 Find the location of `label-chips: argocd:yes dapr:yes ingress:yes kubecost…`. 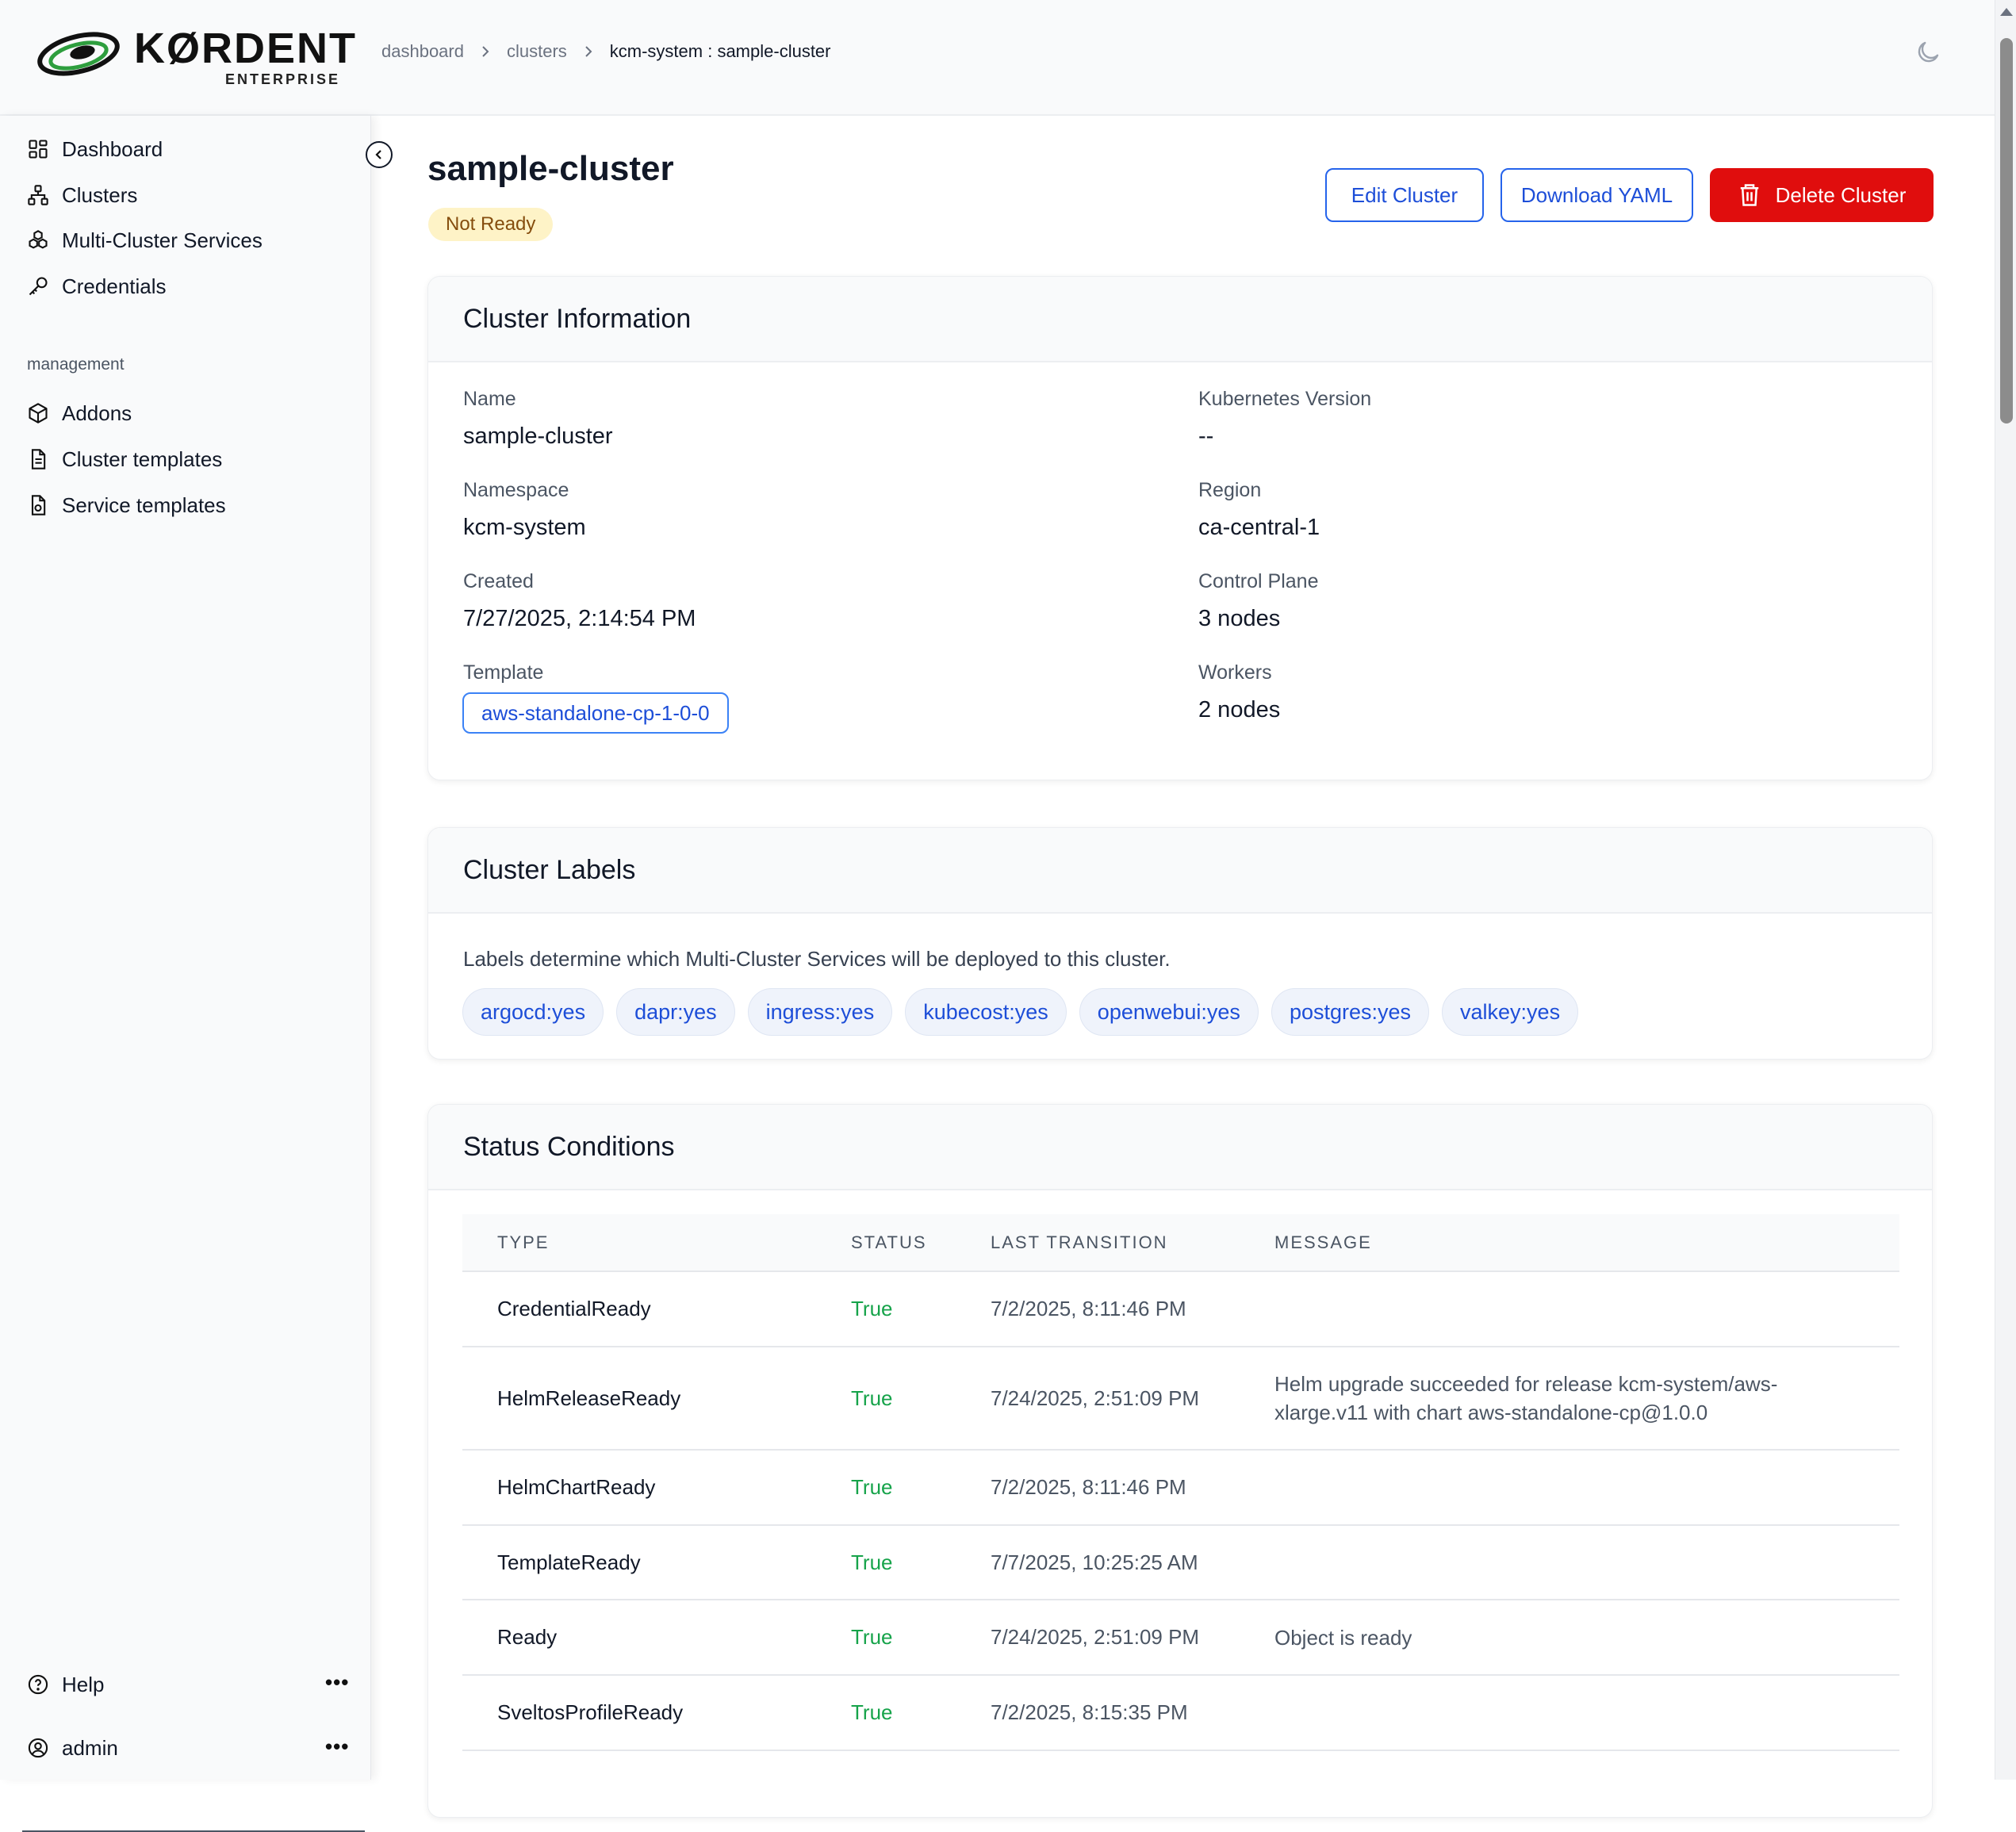

label-chips: argocd:yes dapr:yes ingress:yes kubecost… is located at coordinates (1021, 1012).